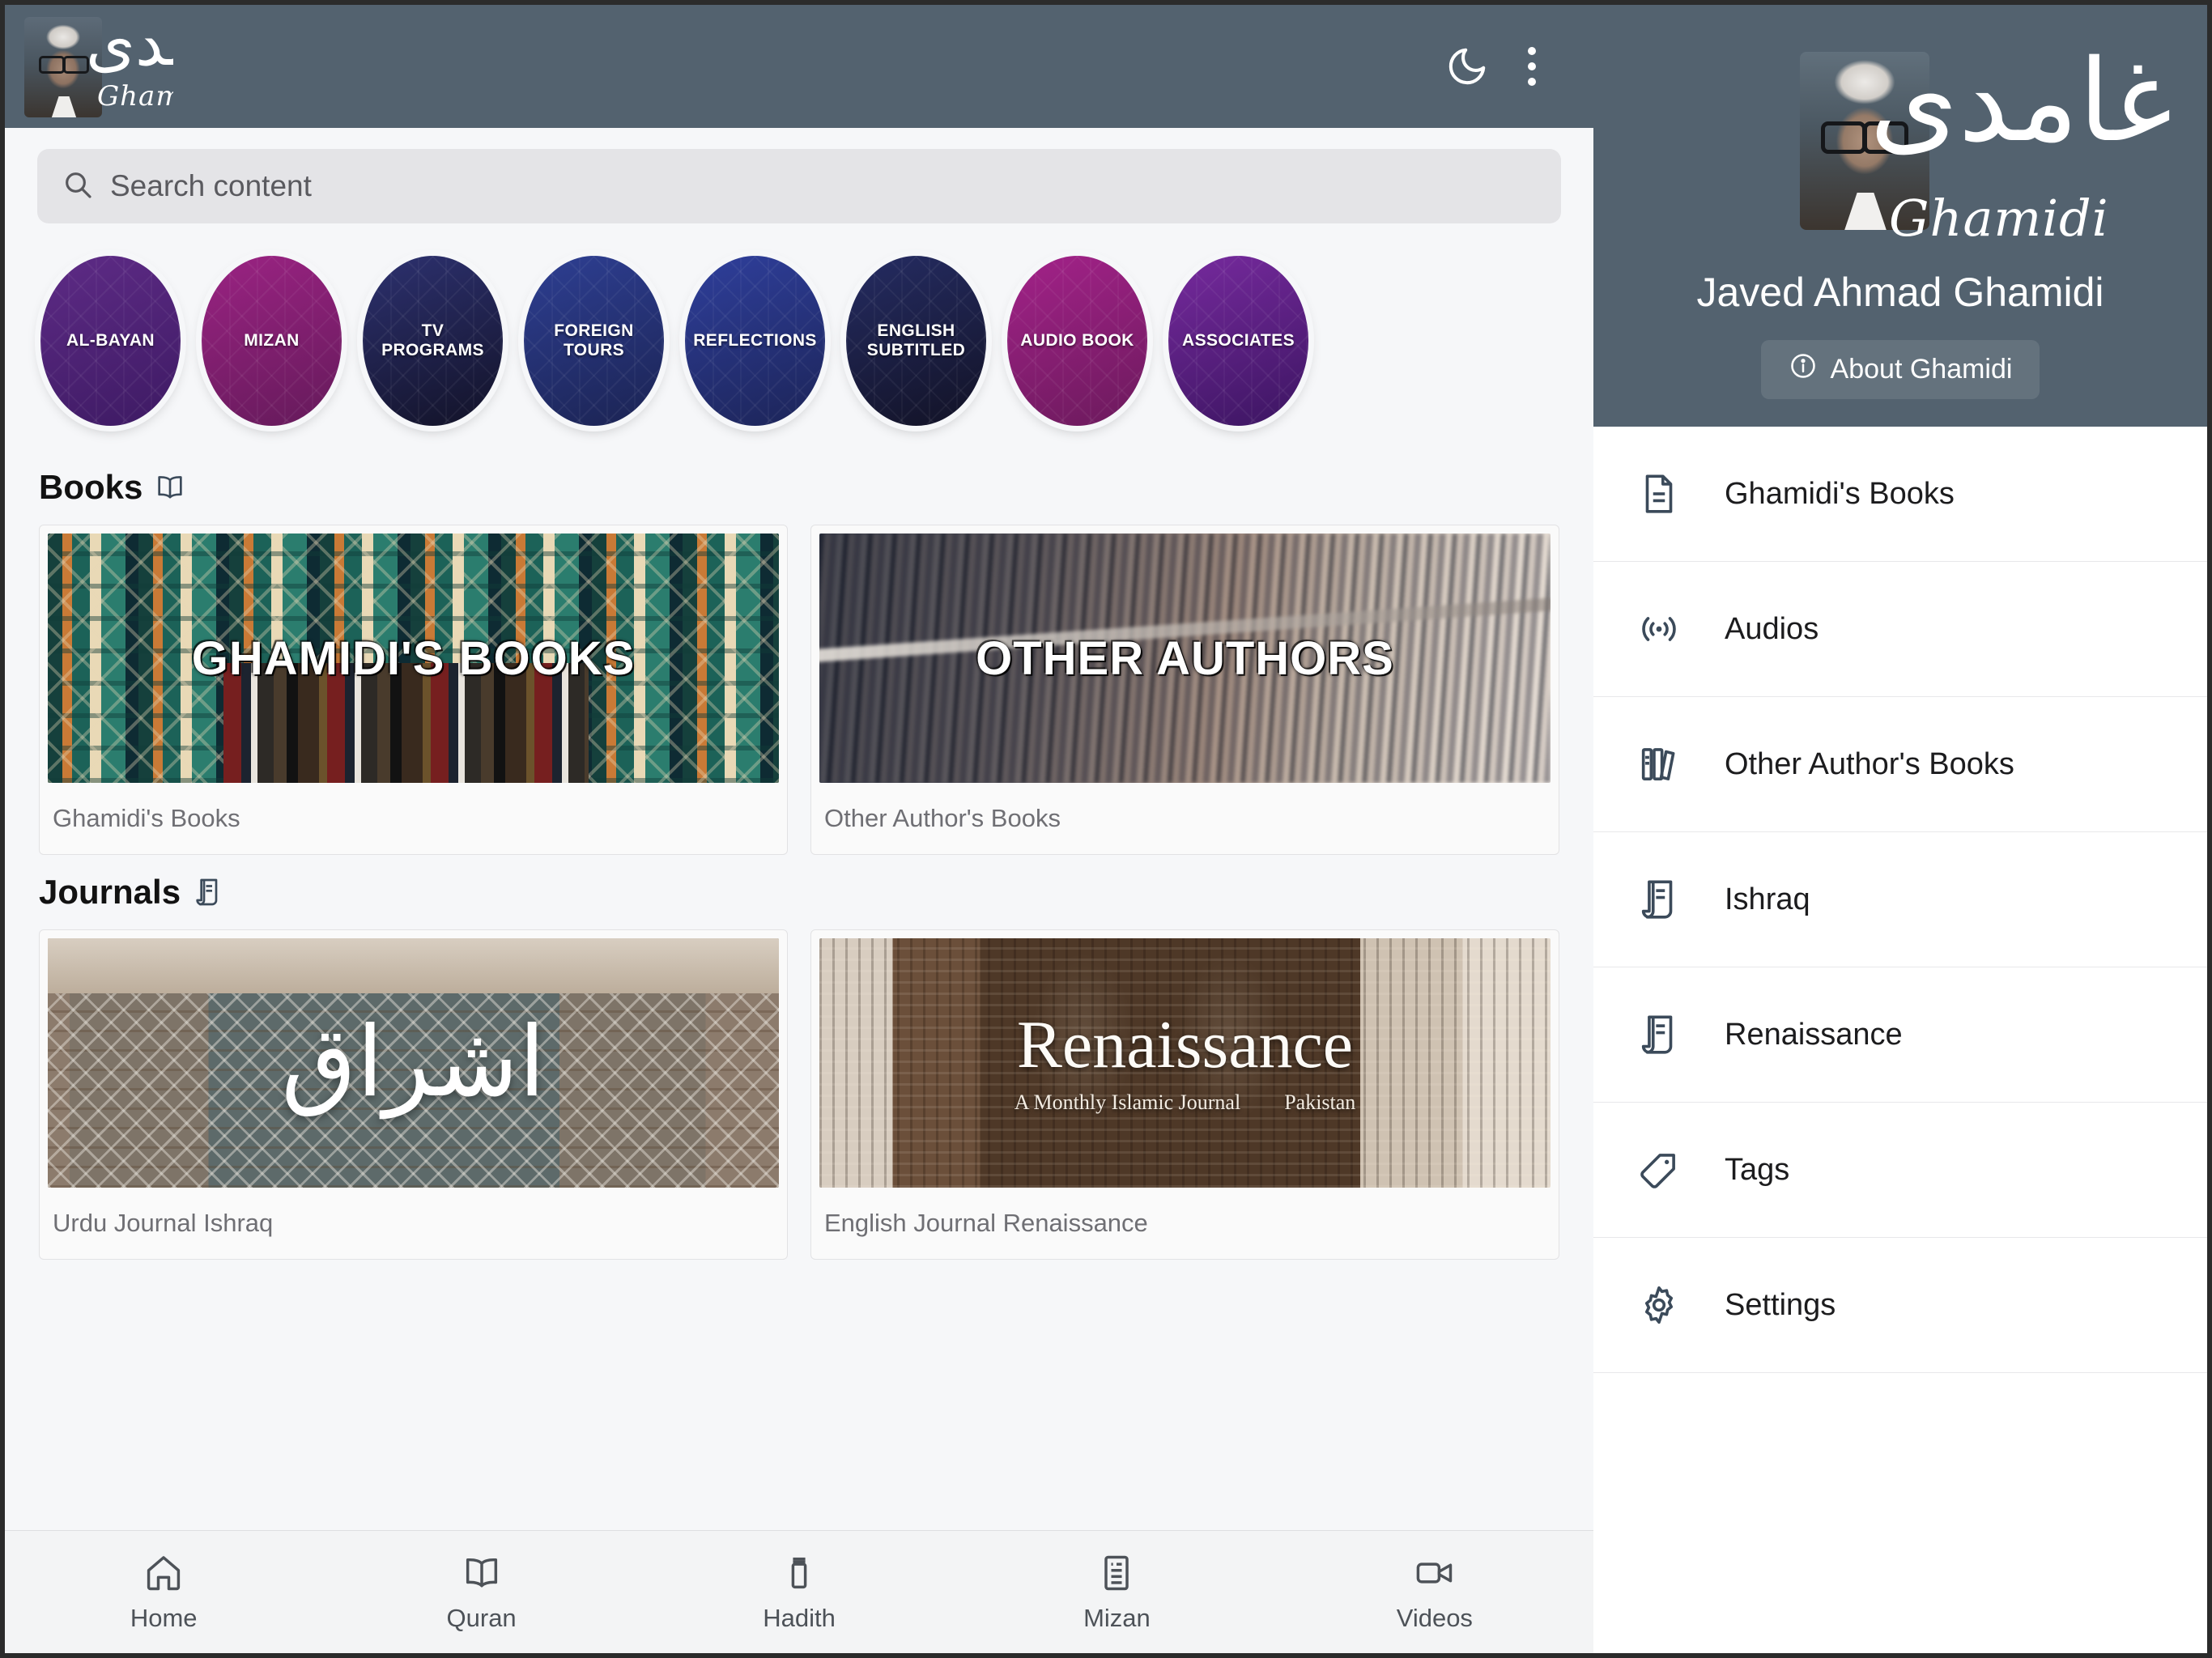 Image resolution: width=2212 pixels, height=1658 pixels. What do you see at coordinates (1999, 218) in the screenshot?
I see `sidebar-brand-latin-text: Ghamidi` at bounding box center [1999, 218].